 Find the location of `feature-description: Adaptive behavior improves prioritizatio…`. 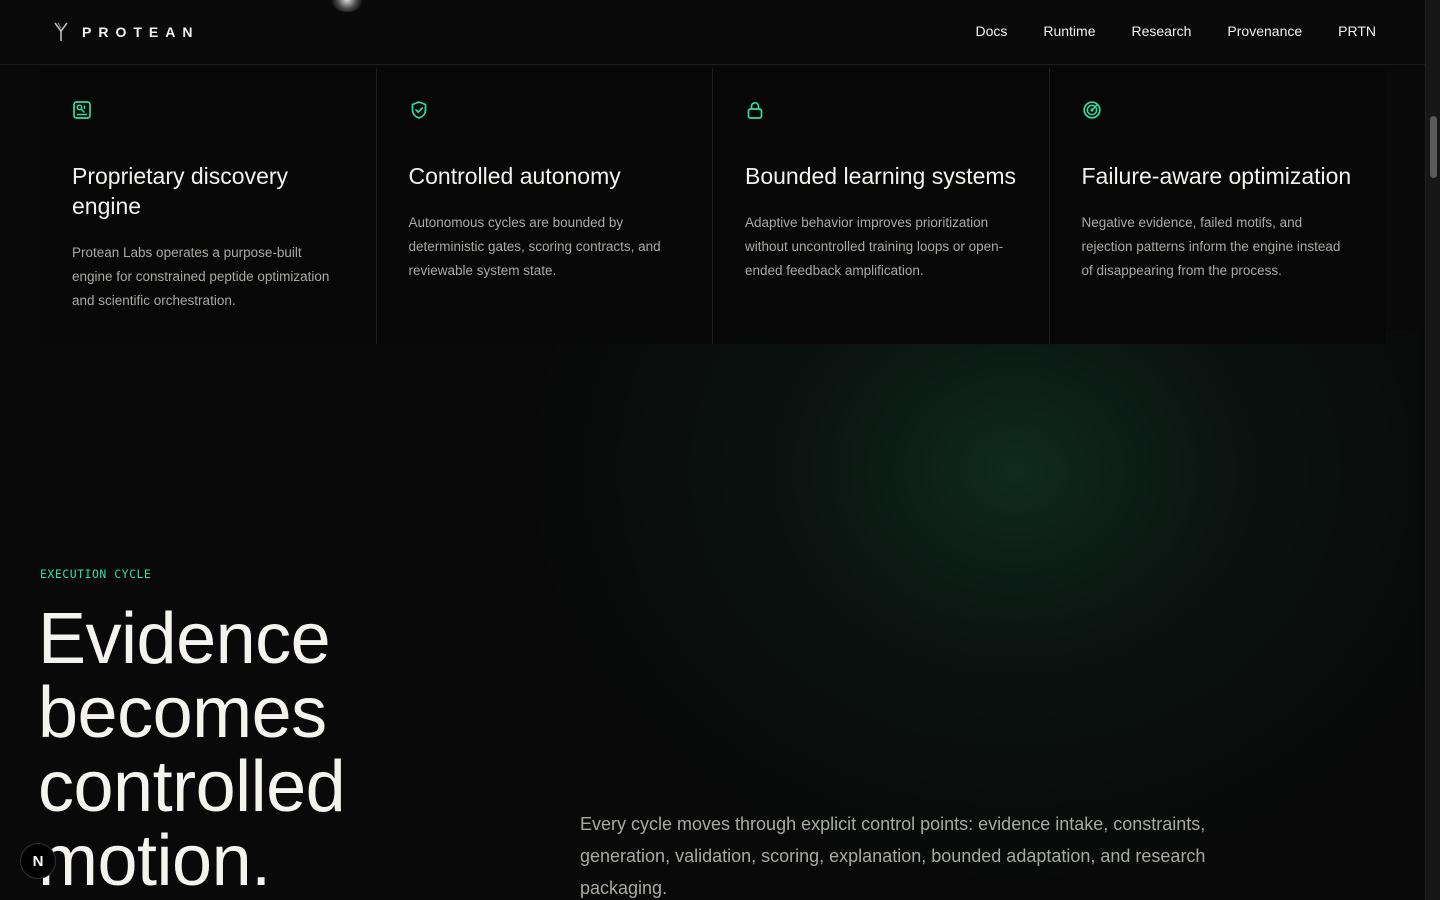

feature-description: Adaptive behavior improves prioritizatio… is located at coordinates (874, 246).